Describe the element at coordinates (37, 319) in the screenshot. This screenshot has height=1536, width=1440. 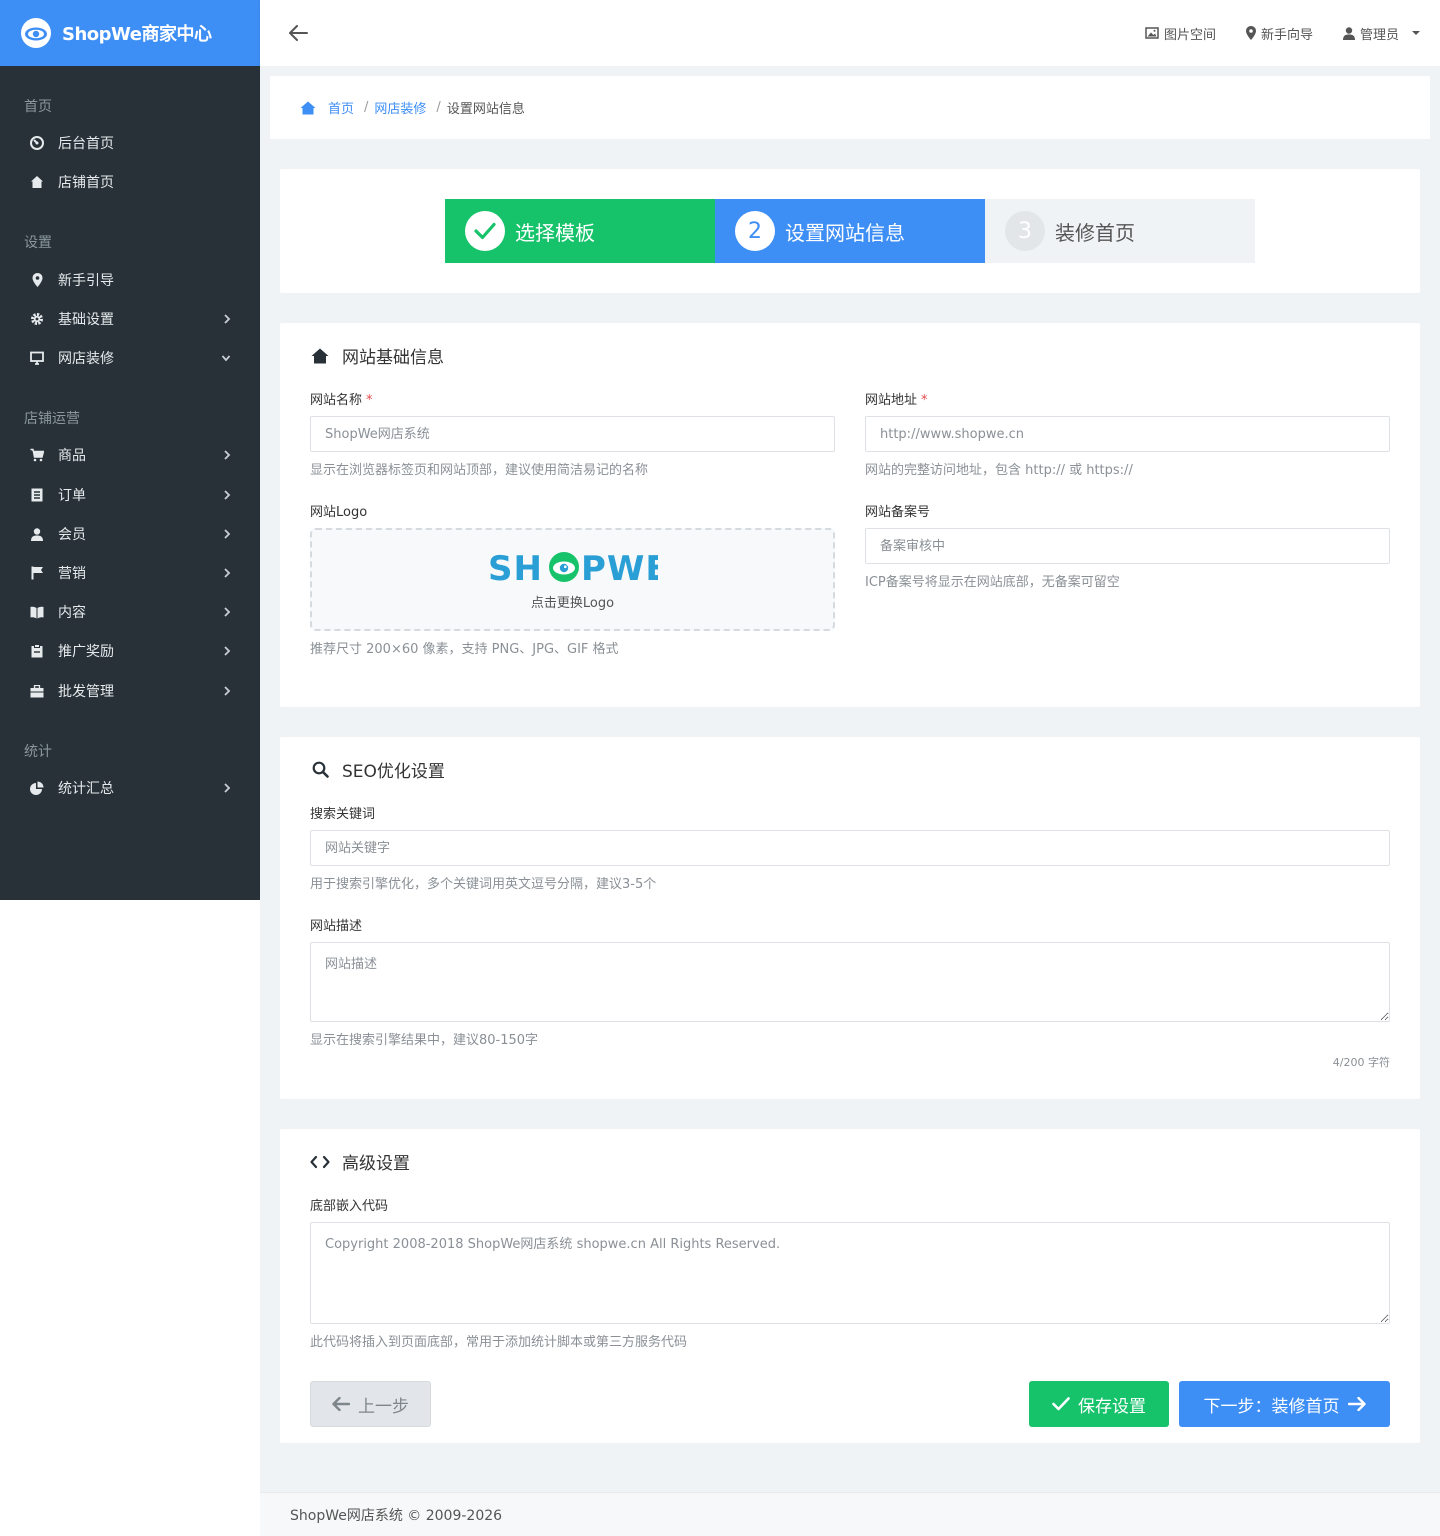
I see `gear-icon` at that location.